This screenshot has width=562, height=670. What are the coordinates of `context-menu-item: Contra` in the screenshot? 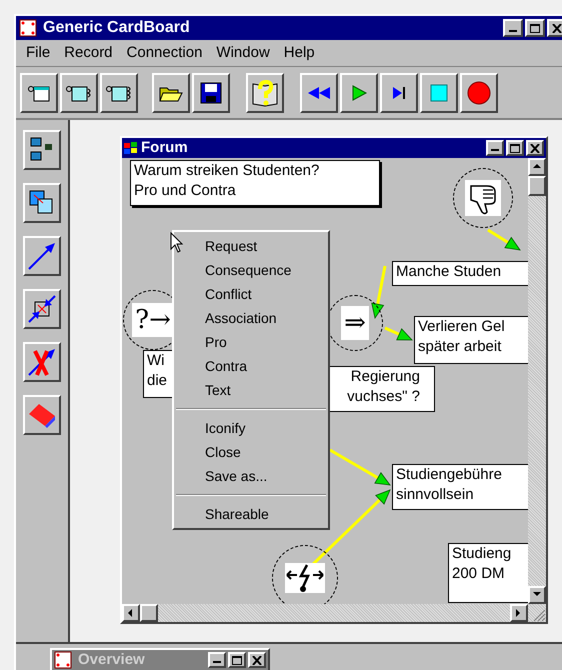 It's located at (251, 366).